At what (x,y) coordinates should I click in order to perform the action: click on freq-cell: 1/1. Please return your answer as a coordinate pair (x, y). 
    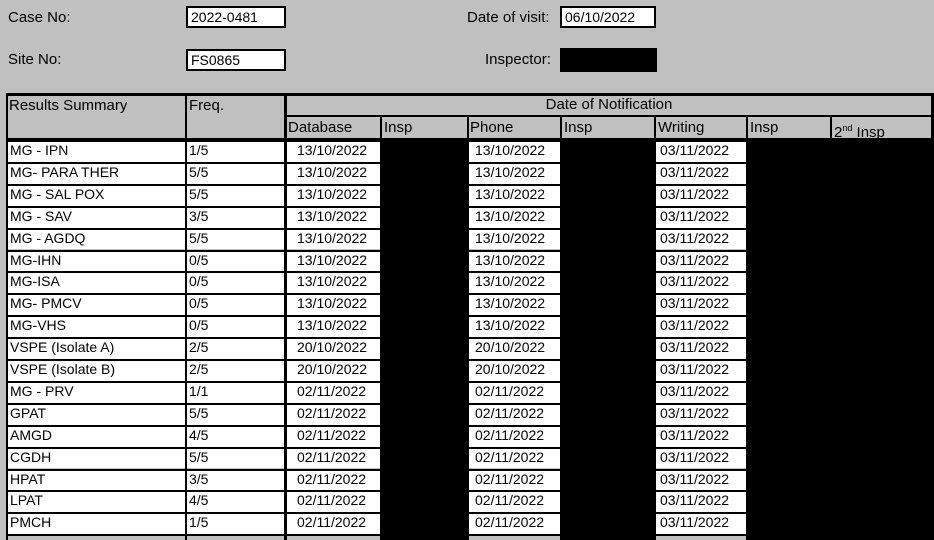
    Looking at the image, I should click on (236, 392).